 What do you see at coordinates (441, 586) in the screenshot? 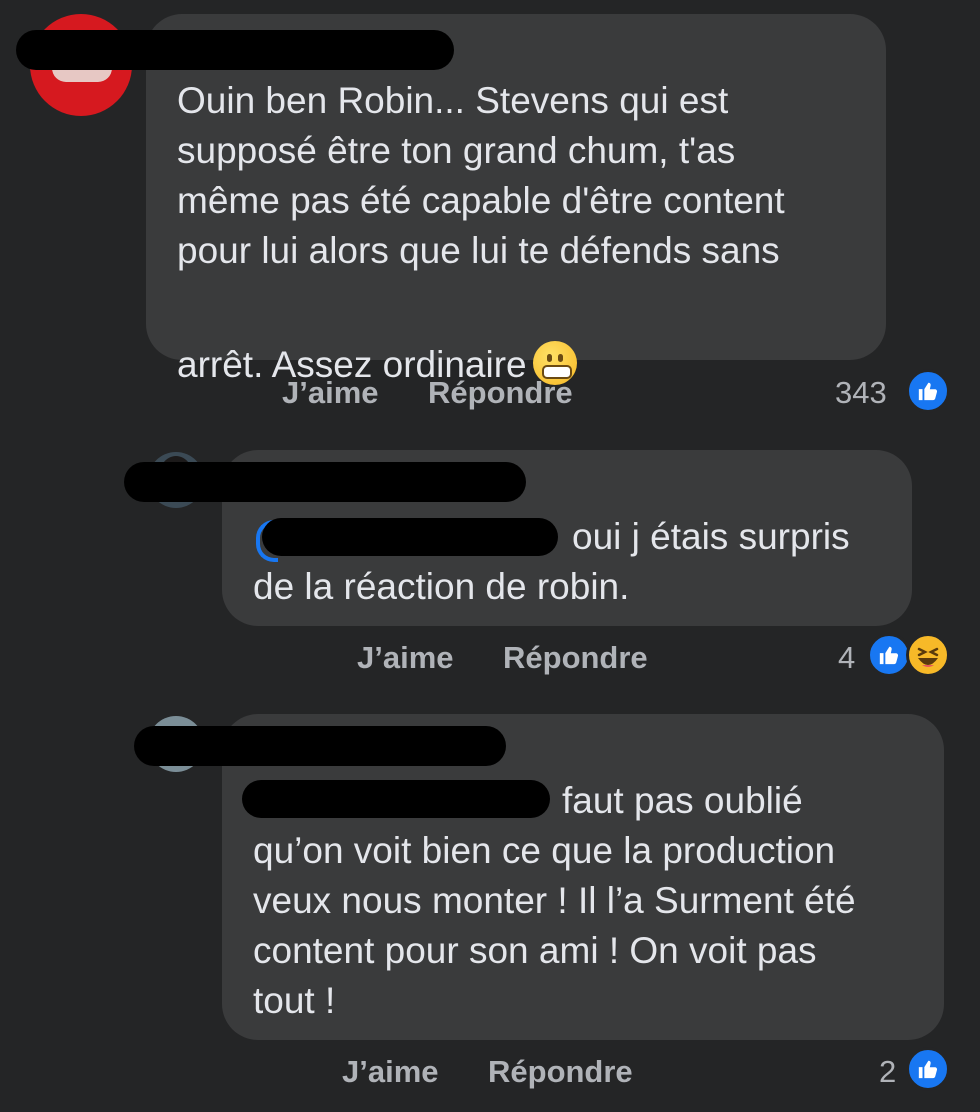
I see `comment-text: de la réaction de robin.` at bounding box center [441, 586].